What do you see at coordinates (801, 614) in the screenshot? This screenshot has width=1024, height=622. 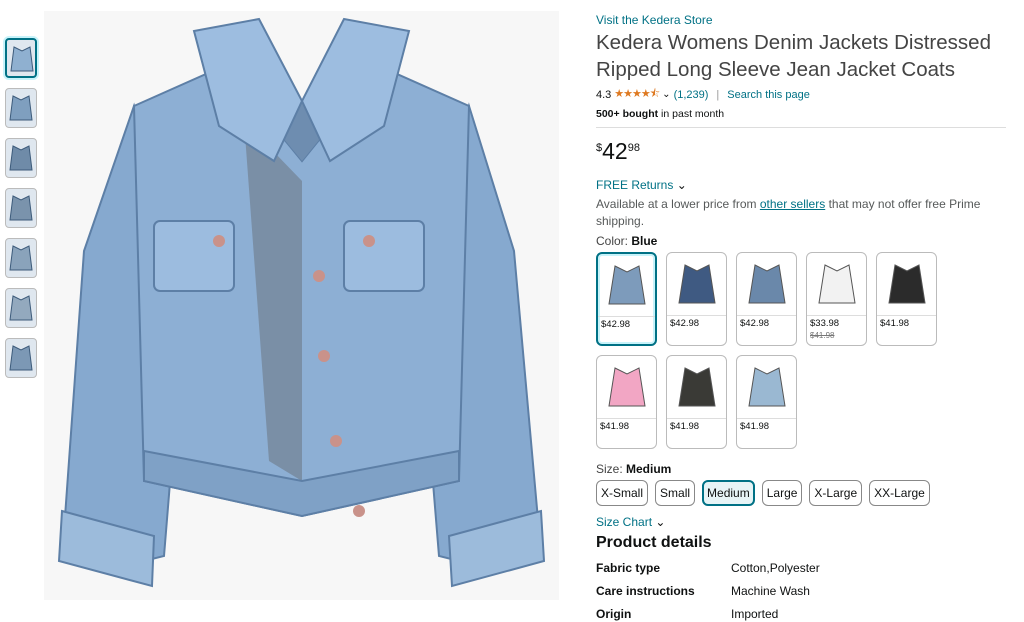 I see `detail-row: Origin Imported` at bounding box center [801, 614].